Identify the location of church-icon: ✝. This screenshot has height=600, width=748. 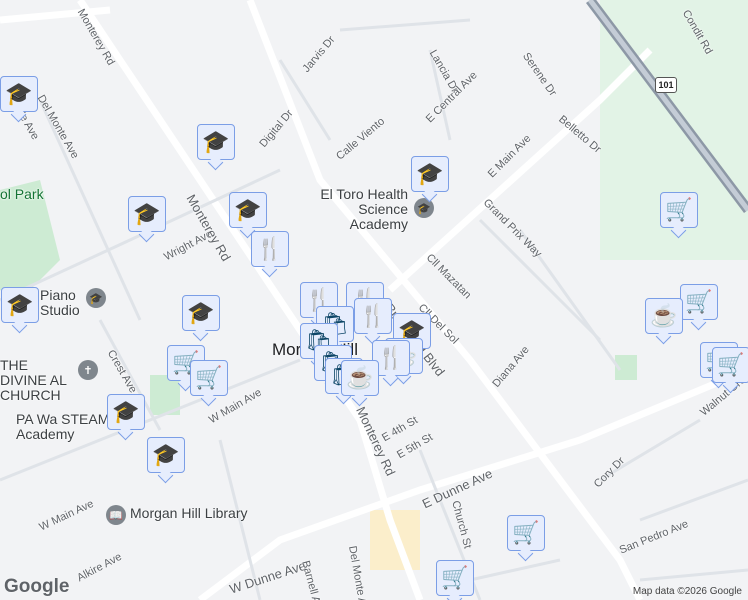
(88, 370).